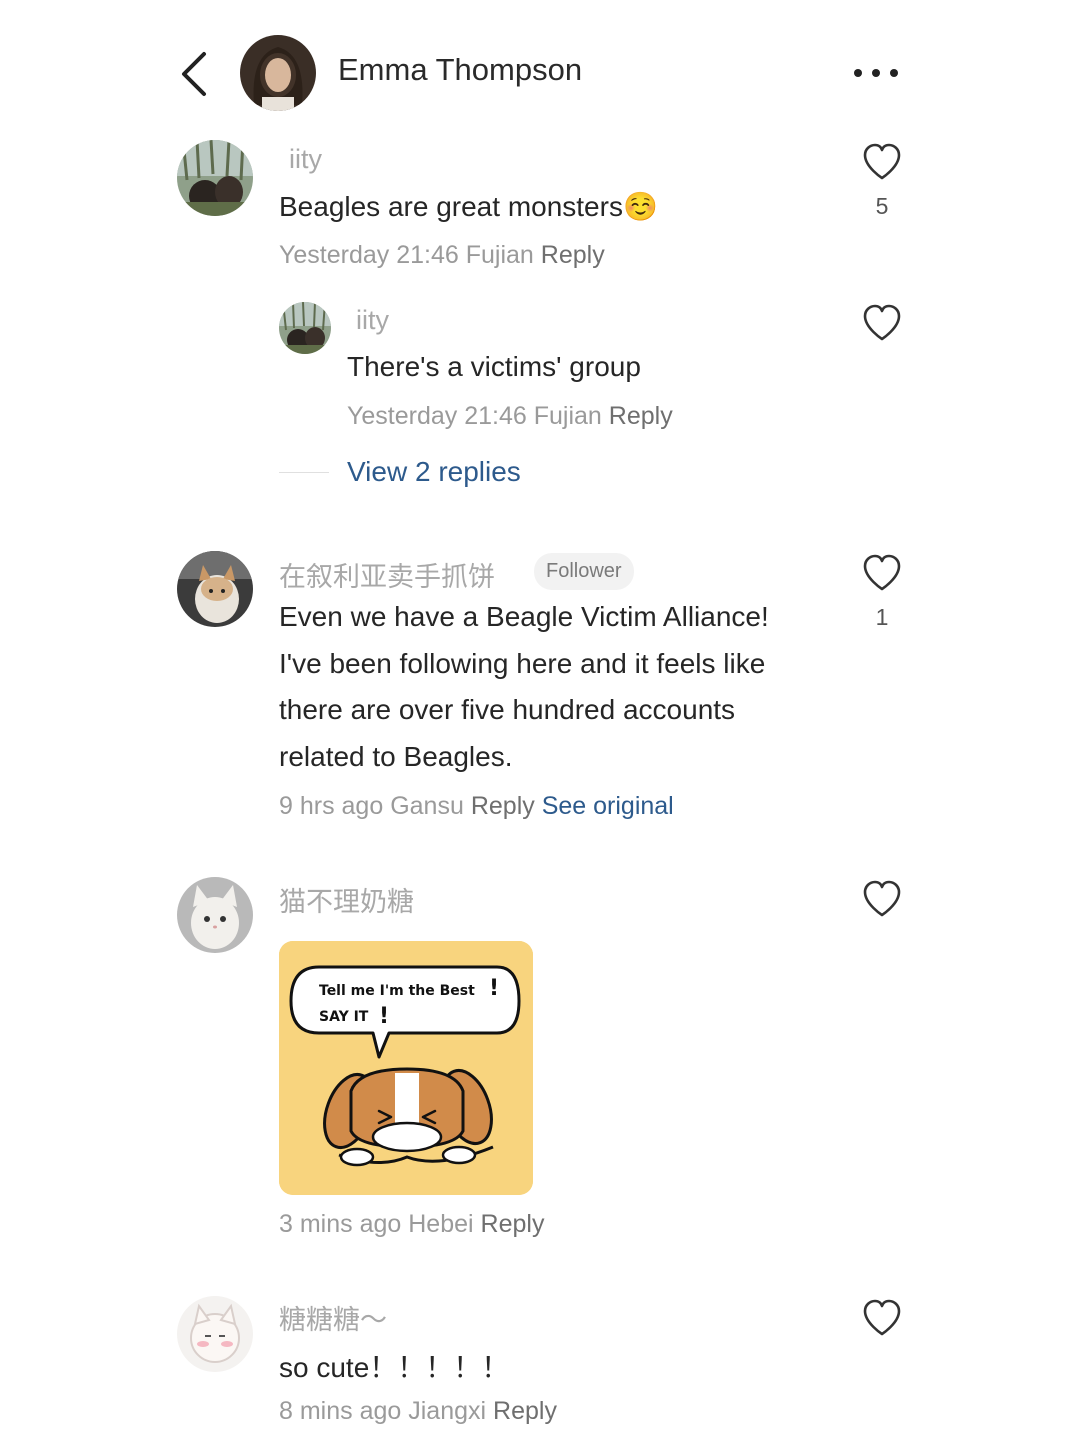 This screenshot has height=1439, width=1080. I want to click on reply-time: Yesterday 21:46, so click(437, 416).